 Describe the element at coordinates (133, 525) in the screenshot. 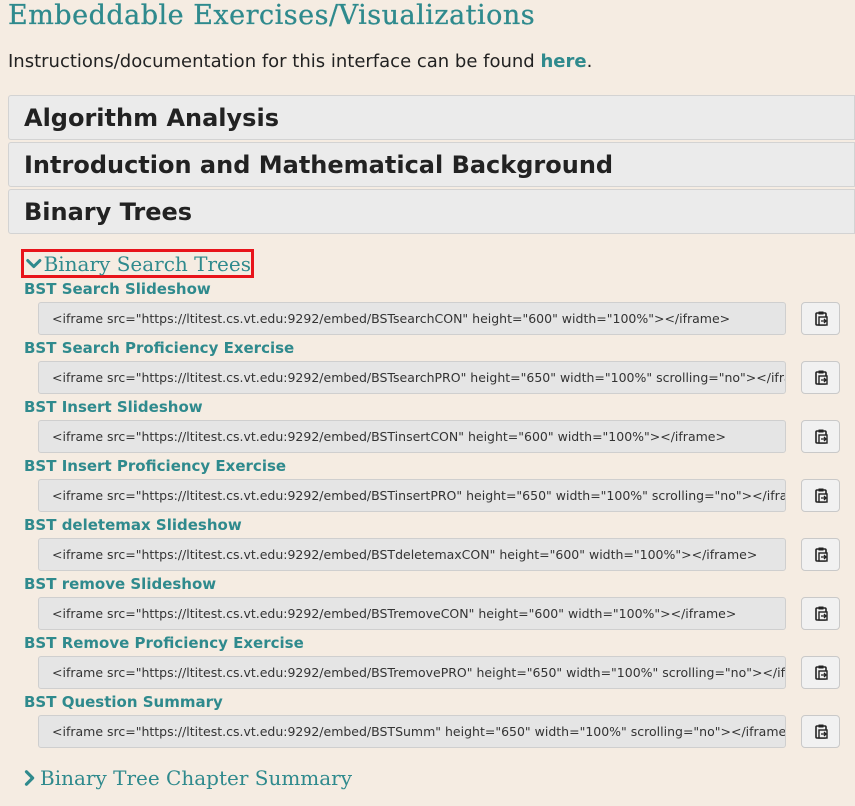

I see `embed-item-label: BST deletemax Slideshow` at that location.